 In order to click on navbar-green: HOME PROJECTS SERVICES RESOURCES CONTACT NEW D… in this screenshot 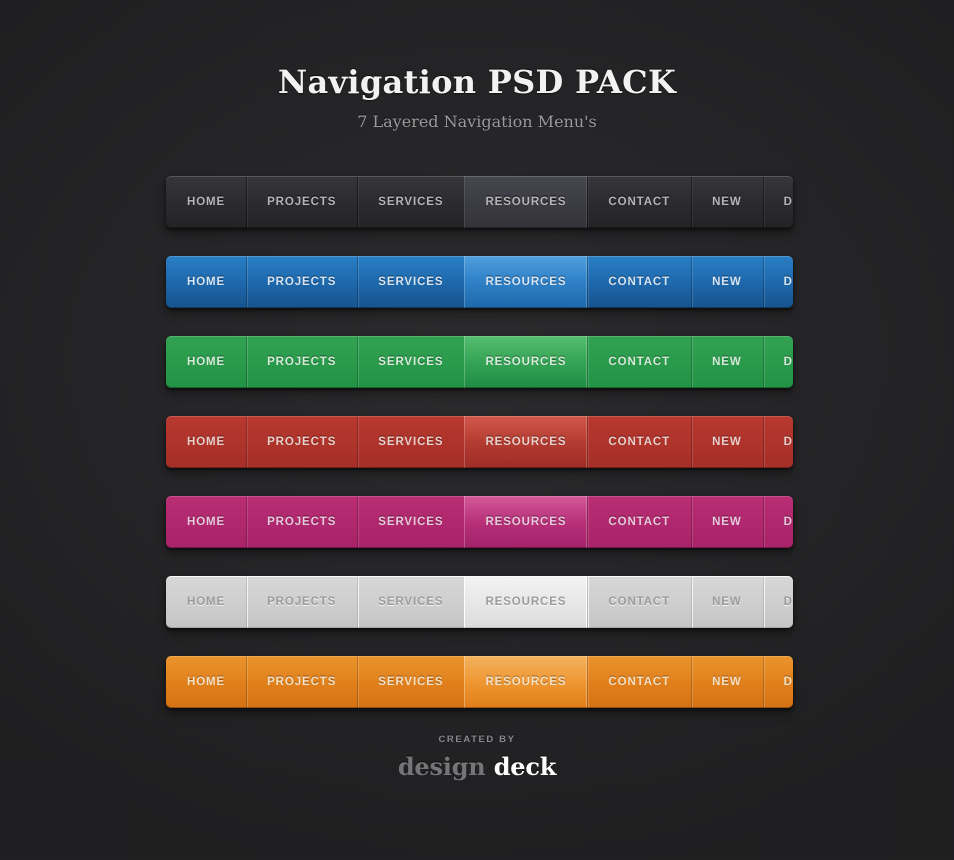, I will do `click(479, 362)`.